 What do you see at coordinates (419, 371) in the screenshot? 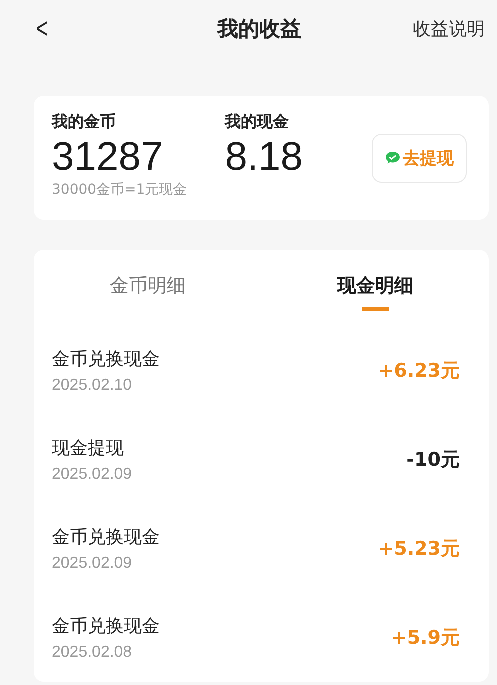
I see `record-amount: +6.23元` at bounding box center [419, 371].